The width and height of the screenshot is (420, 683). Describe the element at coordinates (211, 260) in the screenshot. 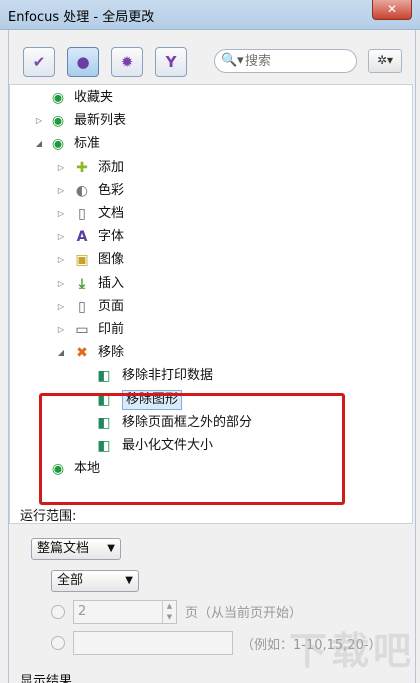

I see `tree-item: ▷ ▣ 图像` at that location.